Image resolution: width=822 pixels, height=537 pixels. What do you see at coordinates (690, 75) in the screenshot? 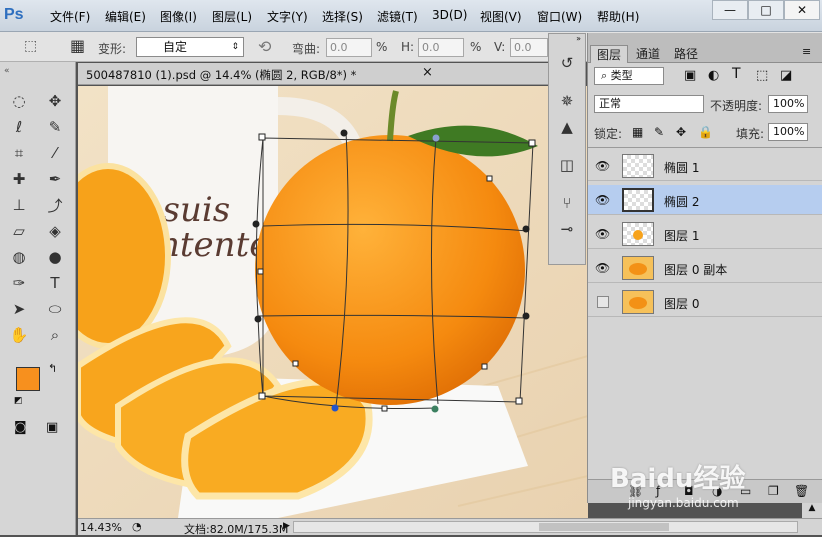
I see `filter-pixel-icon: ▣` at bounding box center [690, 75].